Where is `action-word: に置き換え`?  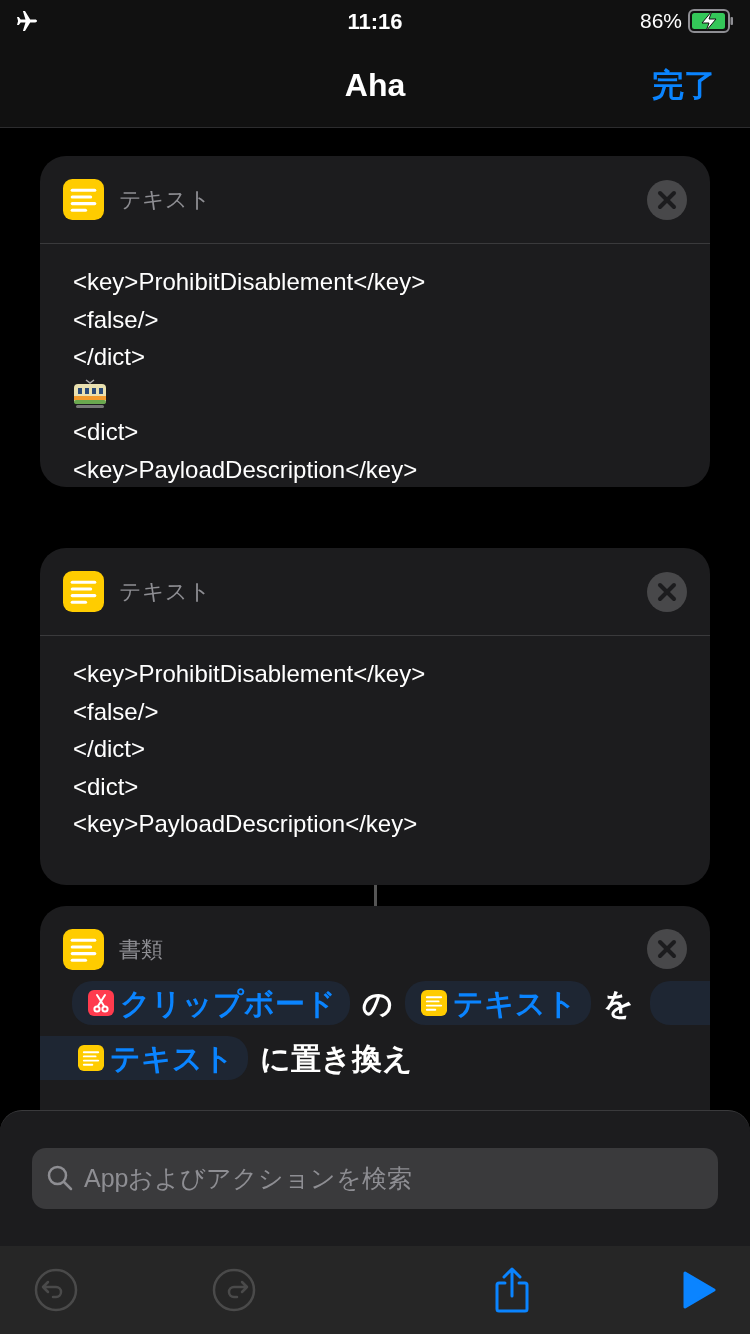
action-word: に置き換え is located at coordinates (336, 1058).